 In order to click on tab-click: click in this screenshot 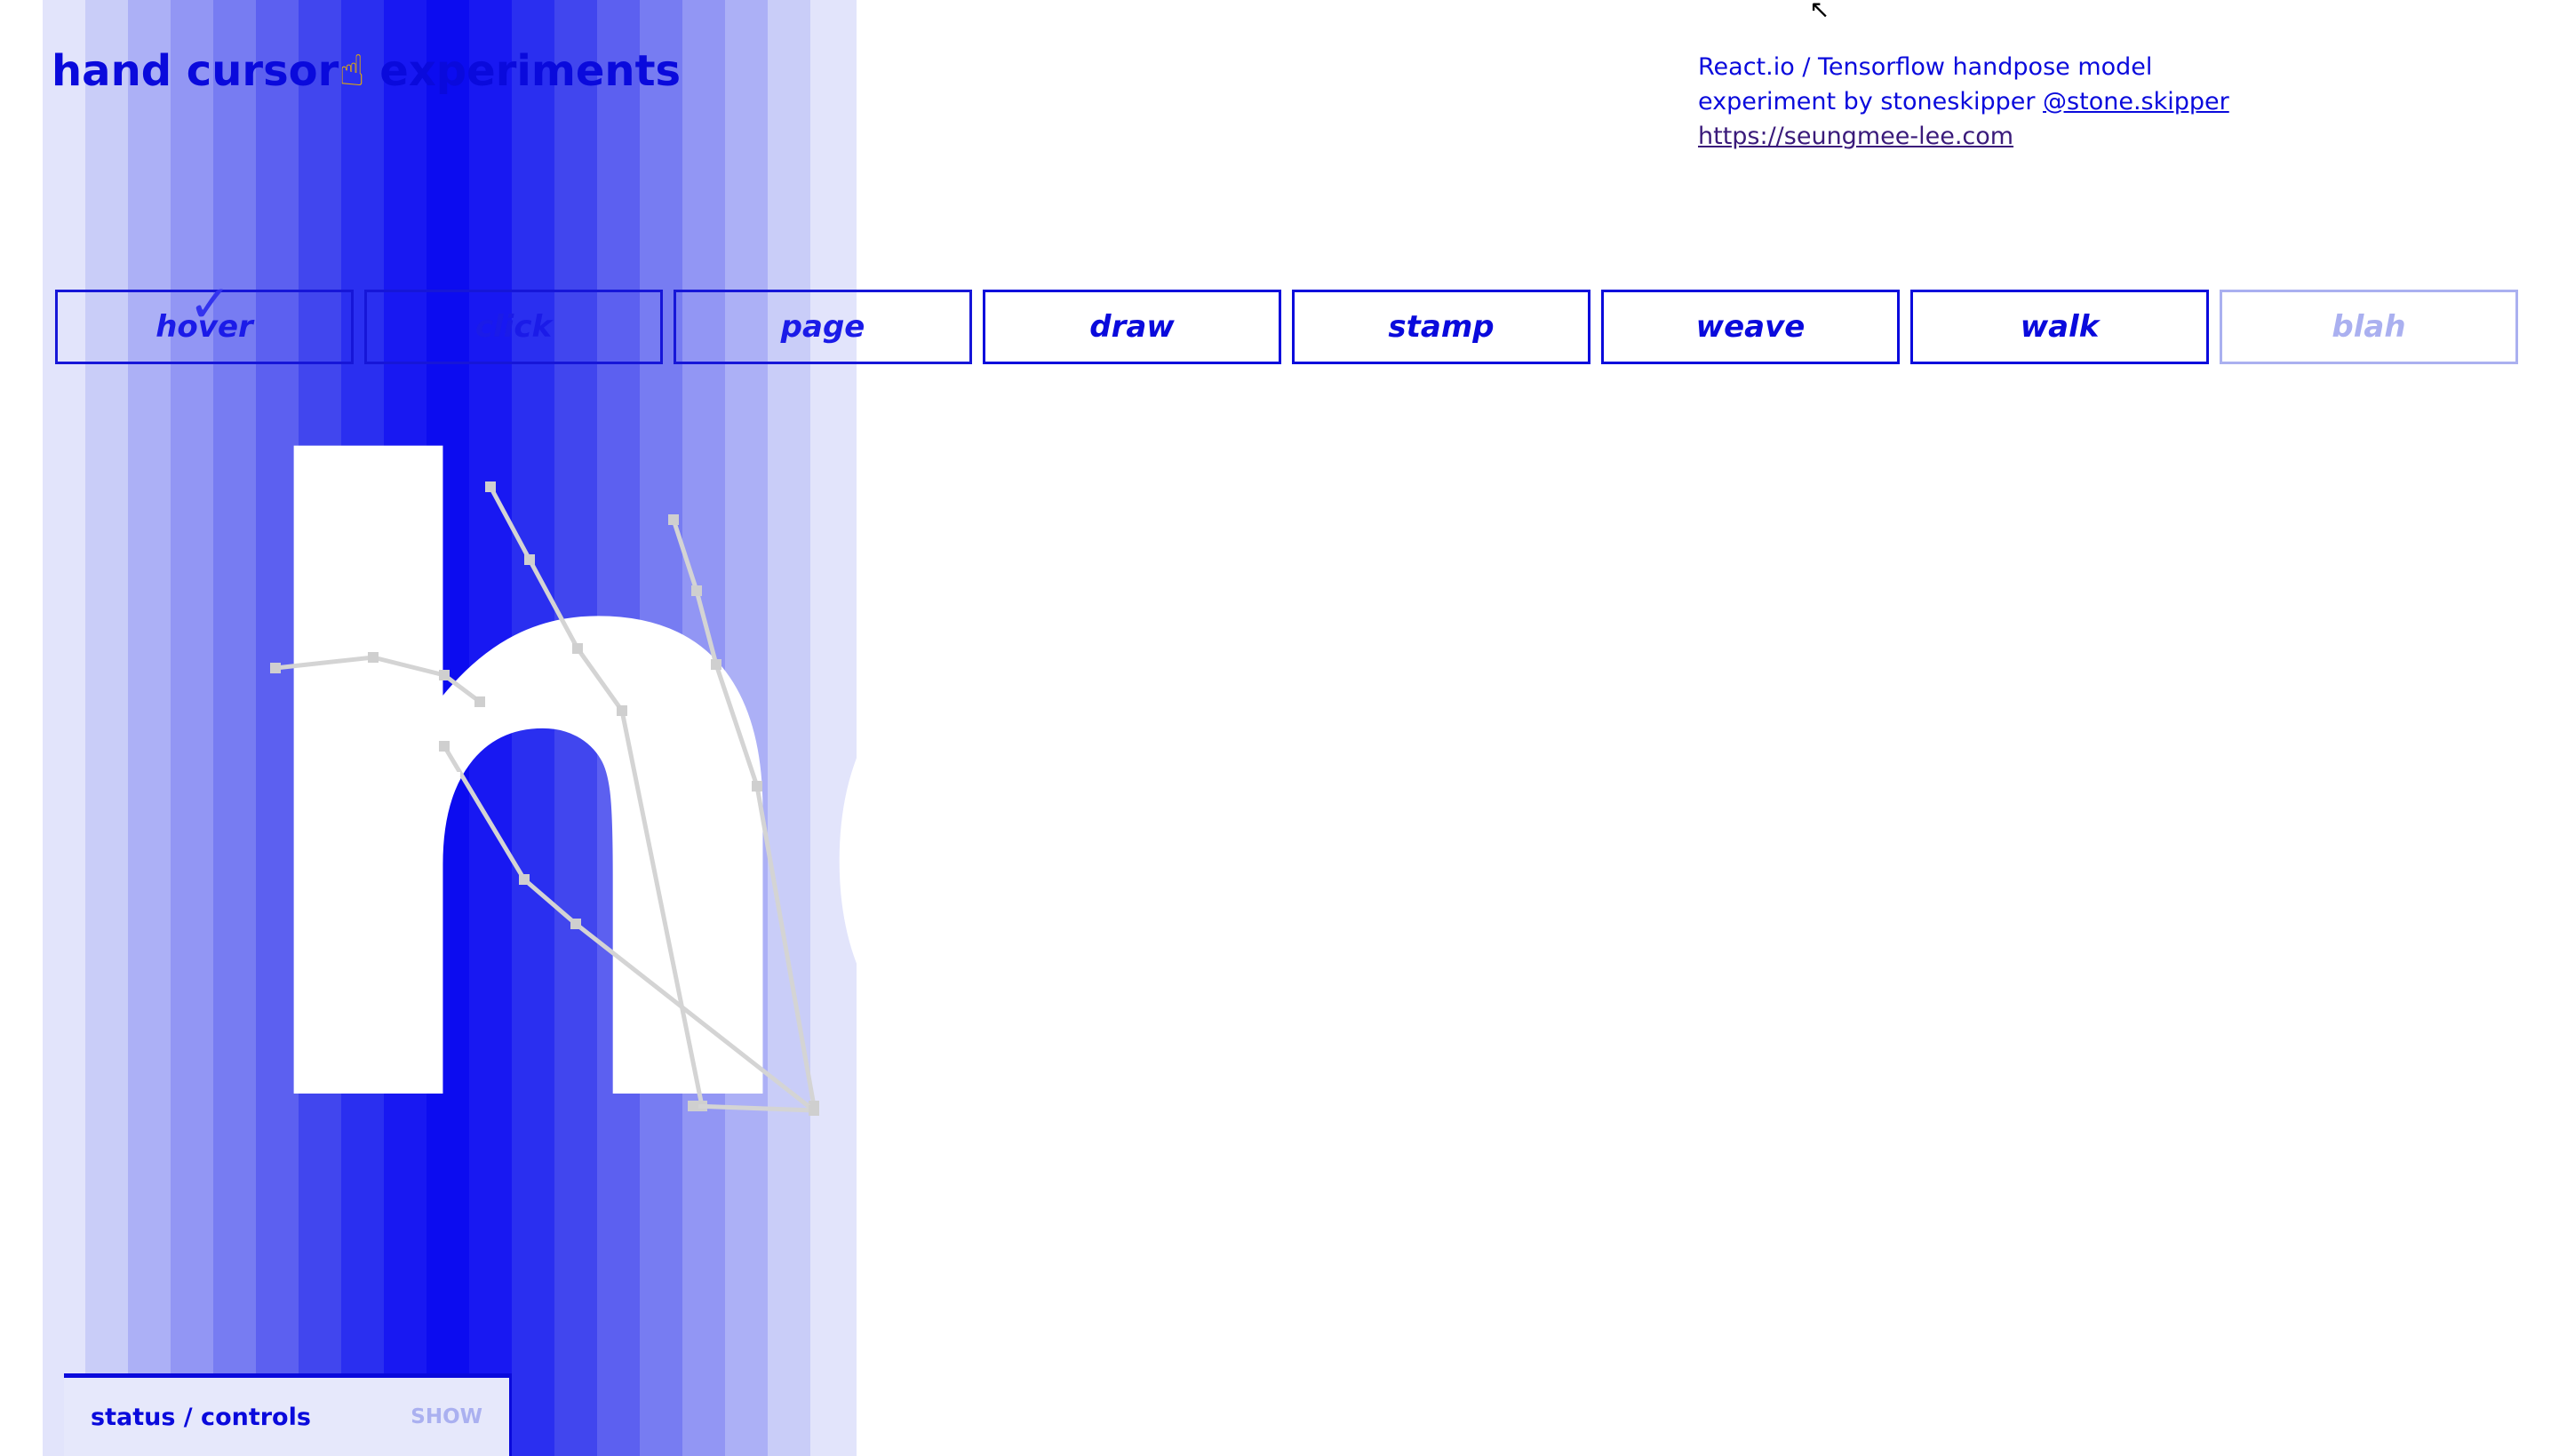, I will do `click(513, 327)`.